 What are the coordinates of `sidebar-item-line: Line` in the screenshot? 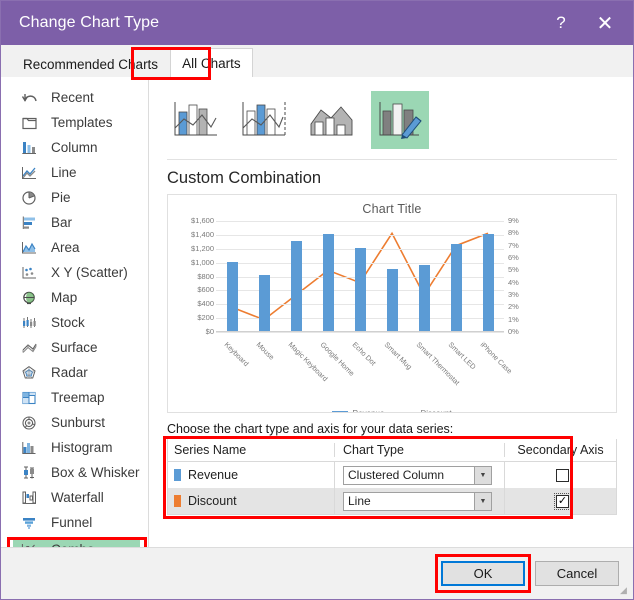 It's located at (74, 172).